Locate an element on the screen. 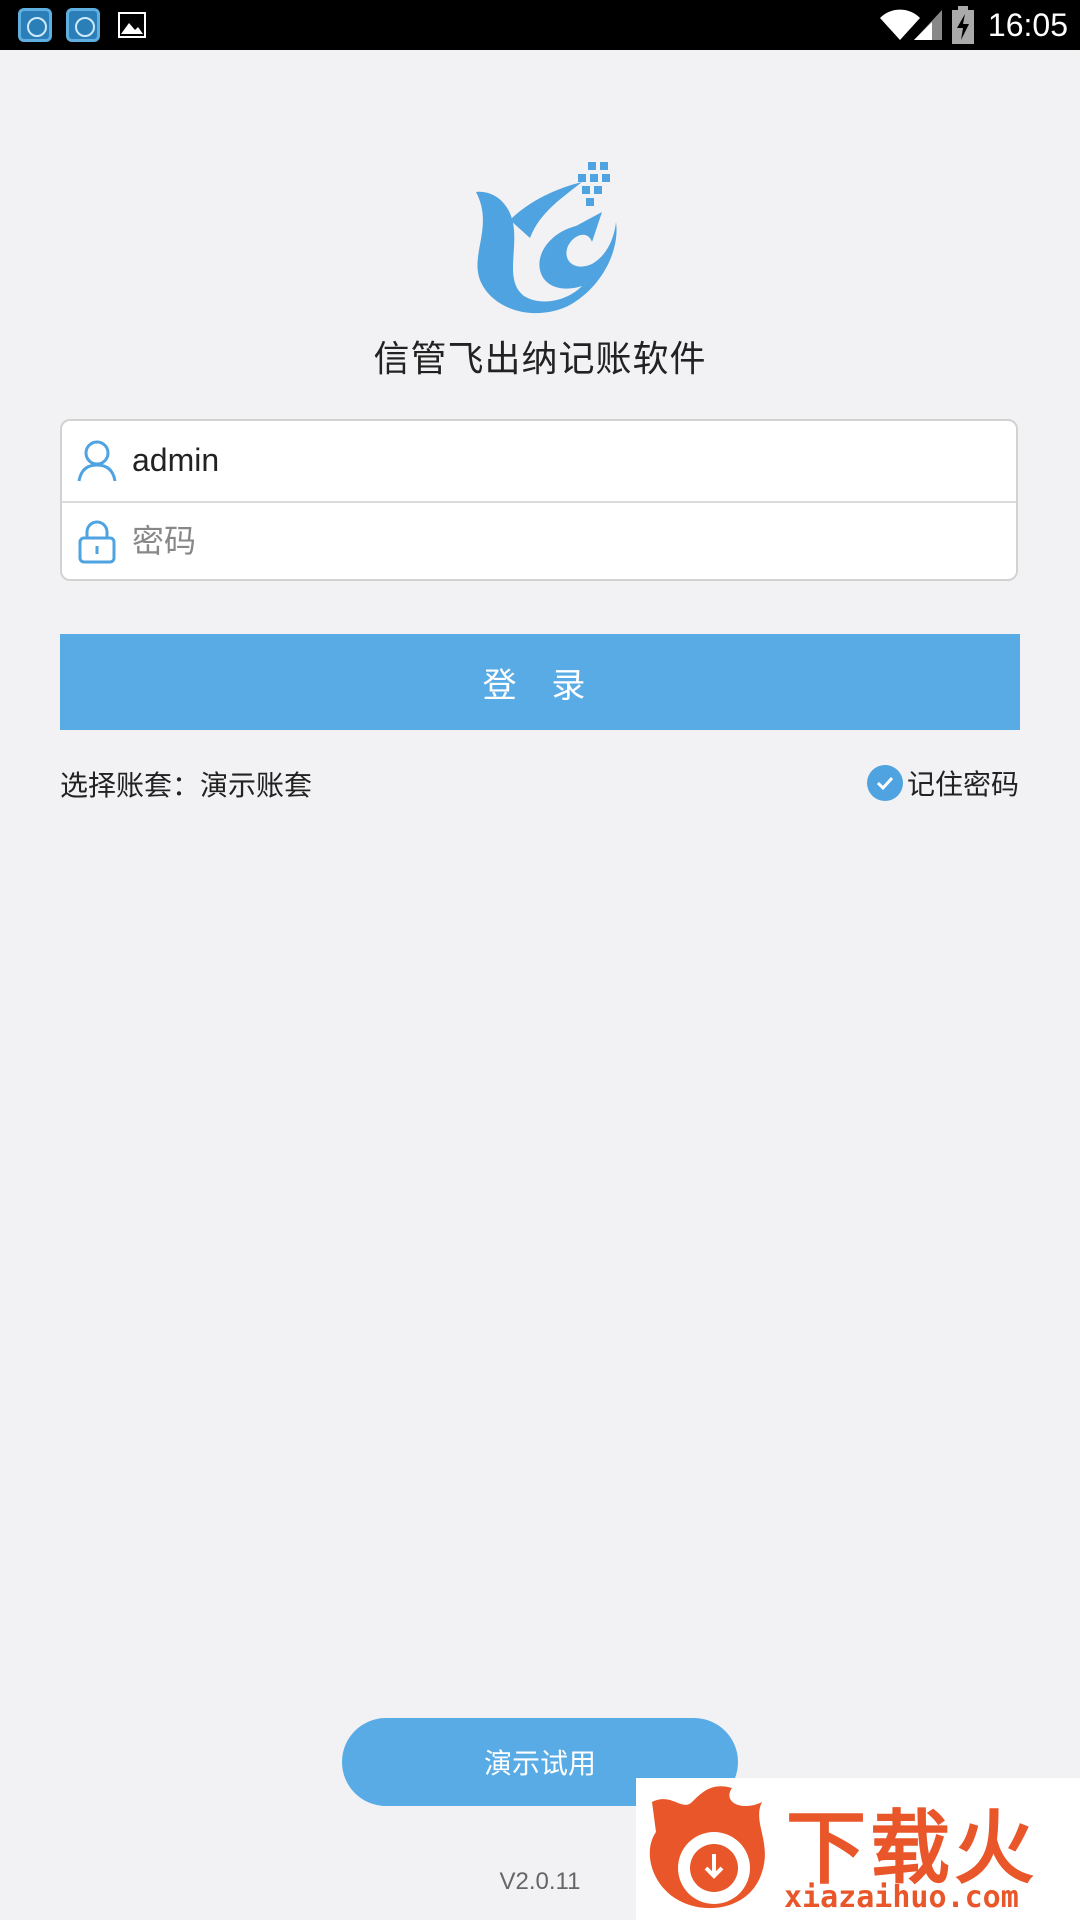 The image size is (1080, 1920). remember-password-label: 记住密码 is located at coordinates (962, 784).